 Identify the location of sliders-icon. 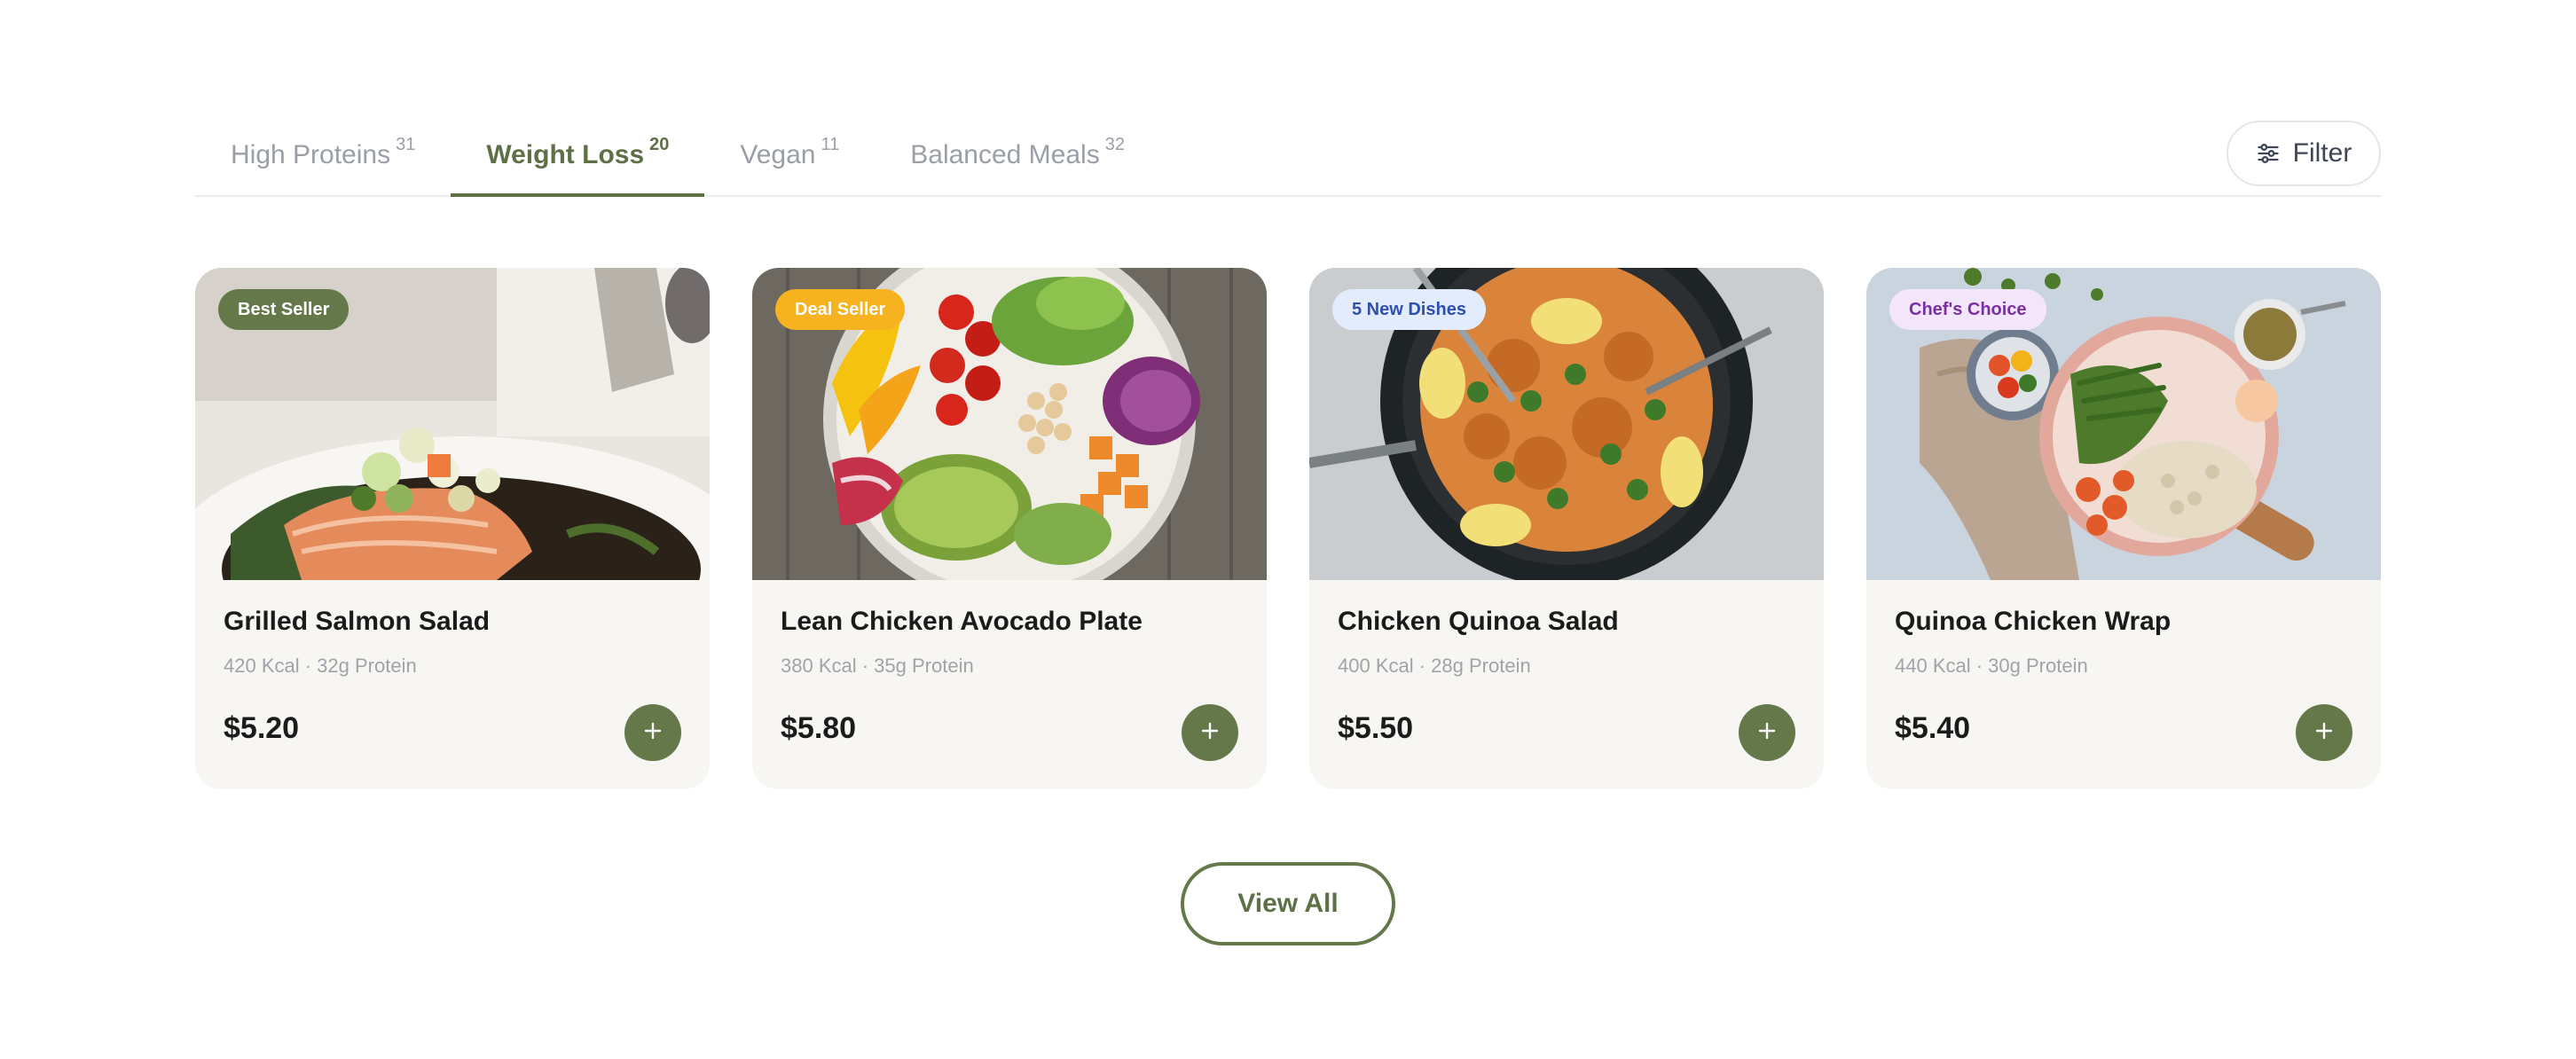
(2268, 153).